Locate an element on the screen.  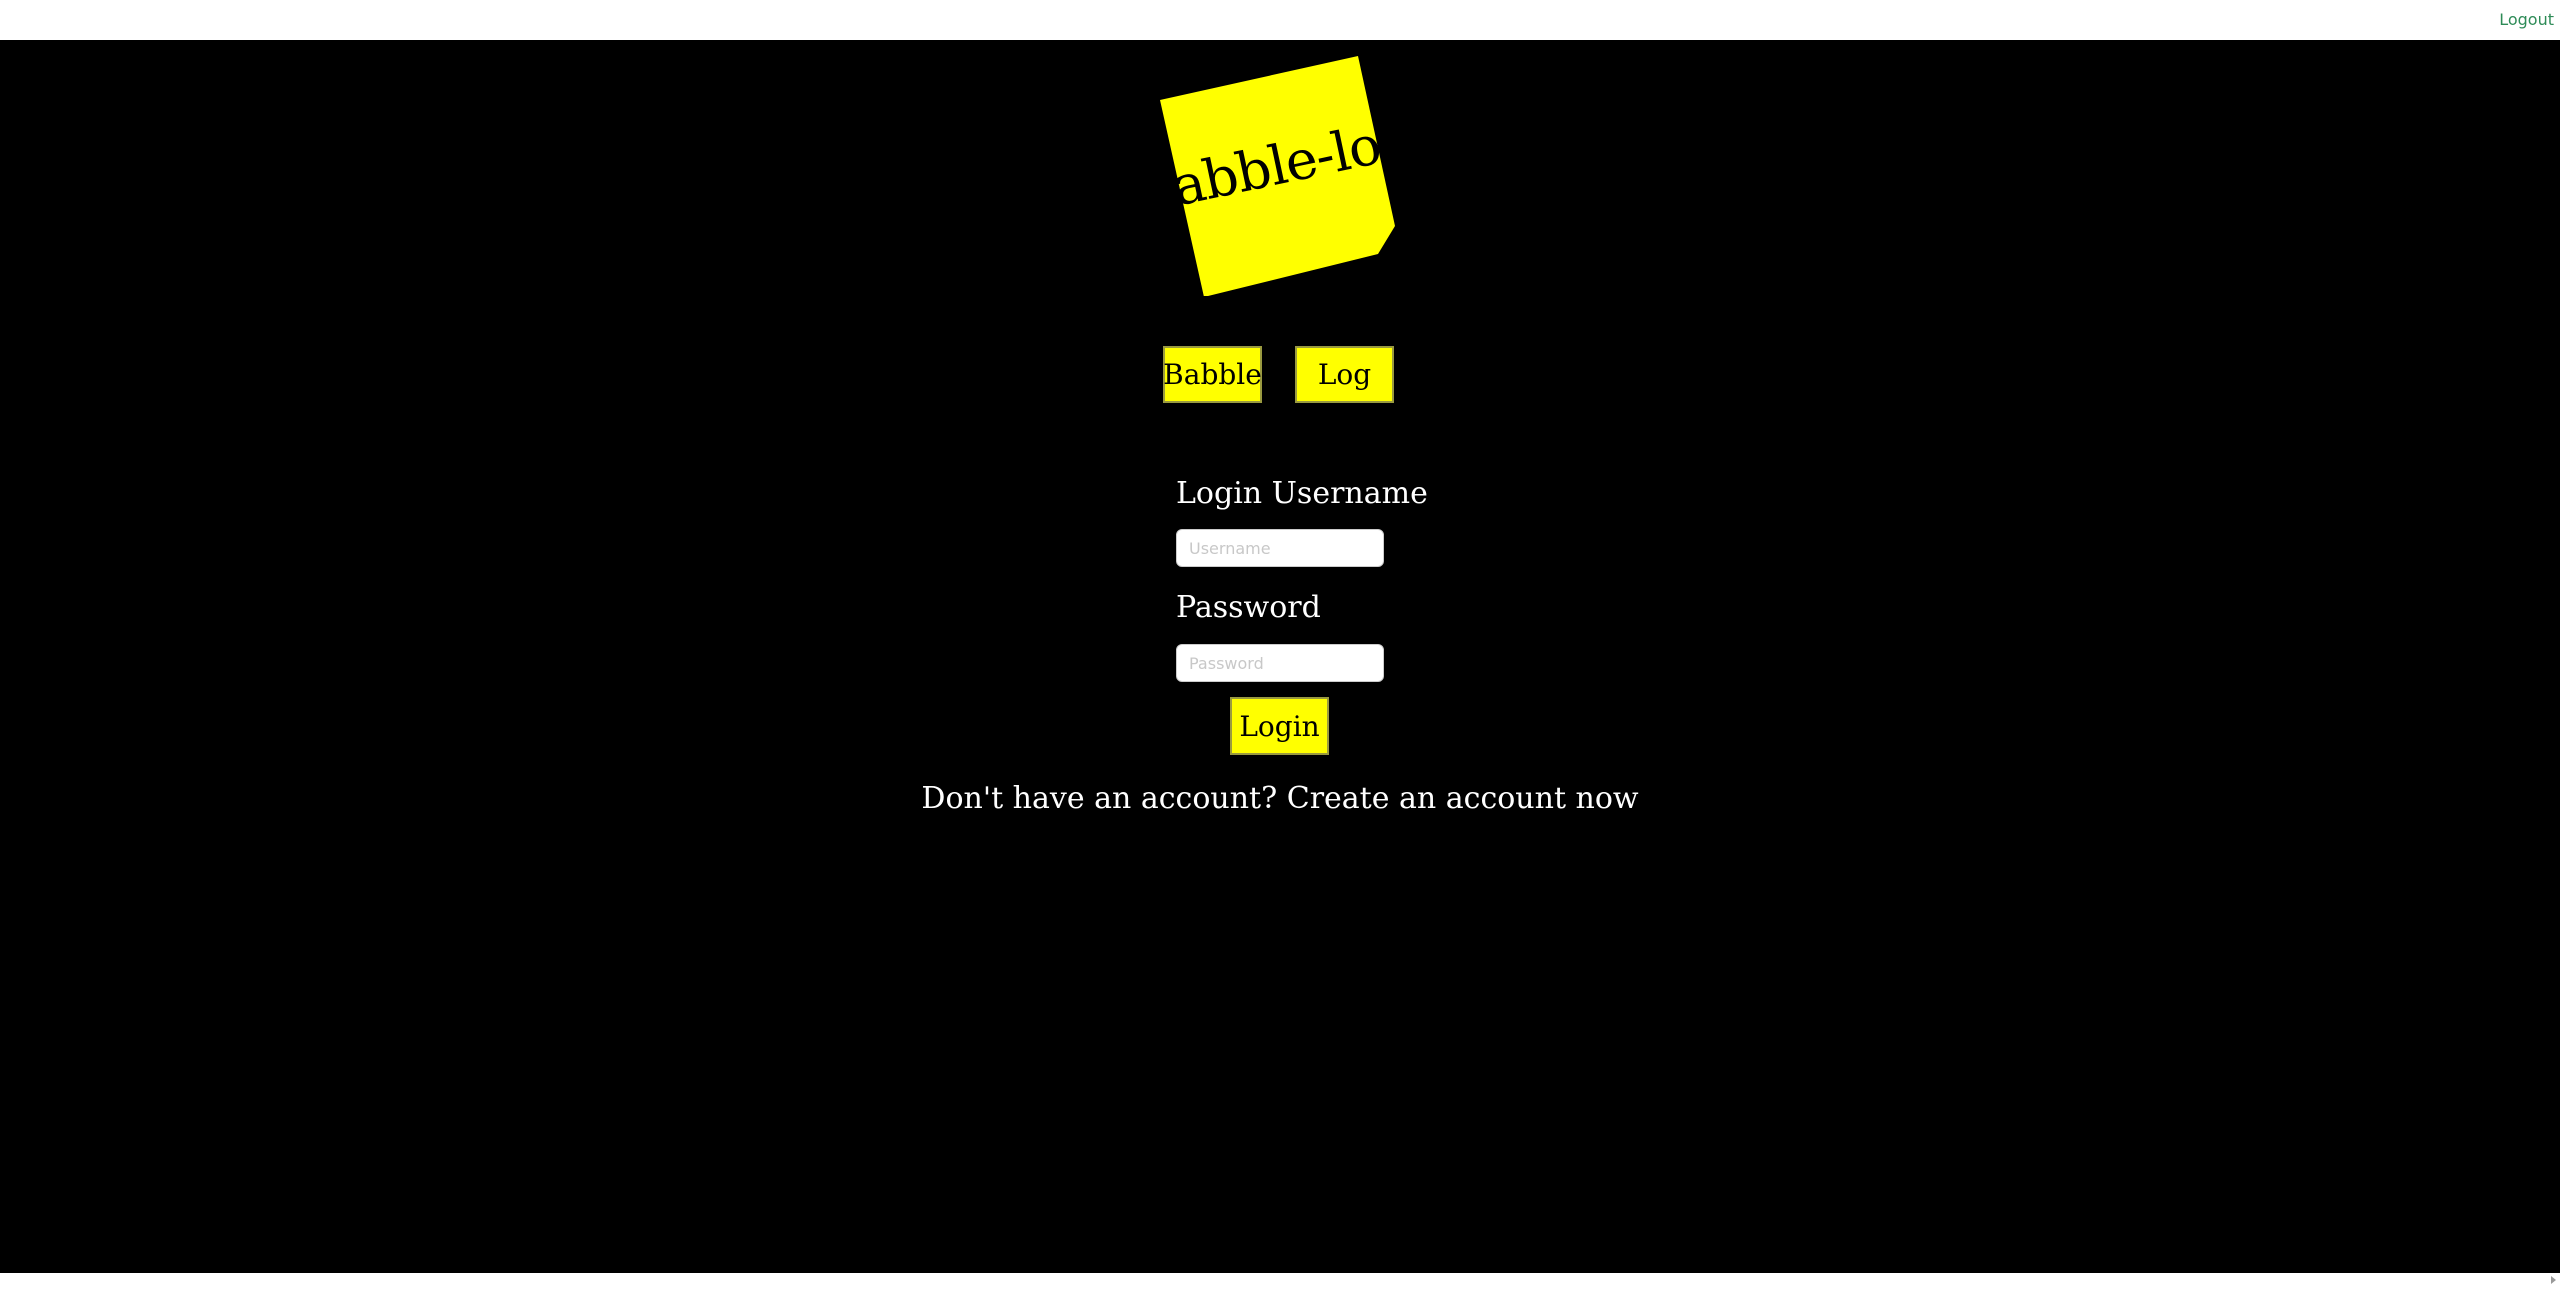
top-bar: Logout is located at coordinates (1280, 20).